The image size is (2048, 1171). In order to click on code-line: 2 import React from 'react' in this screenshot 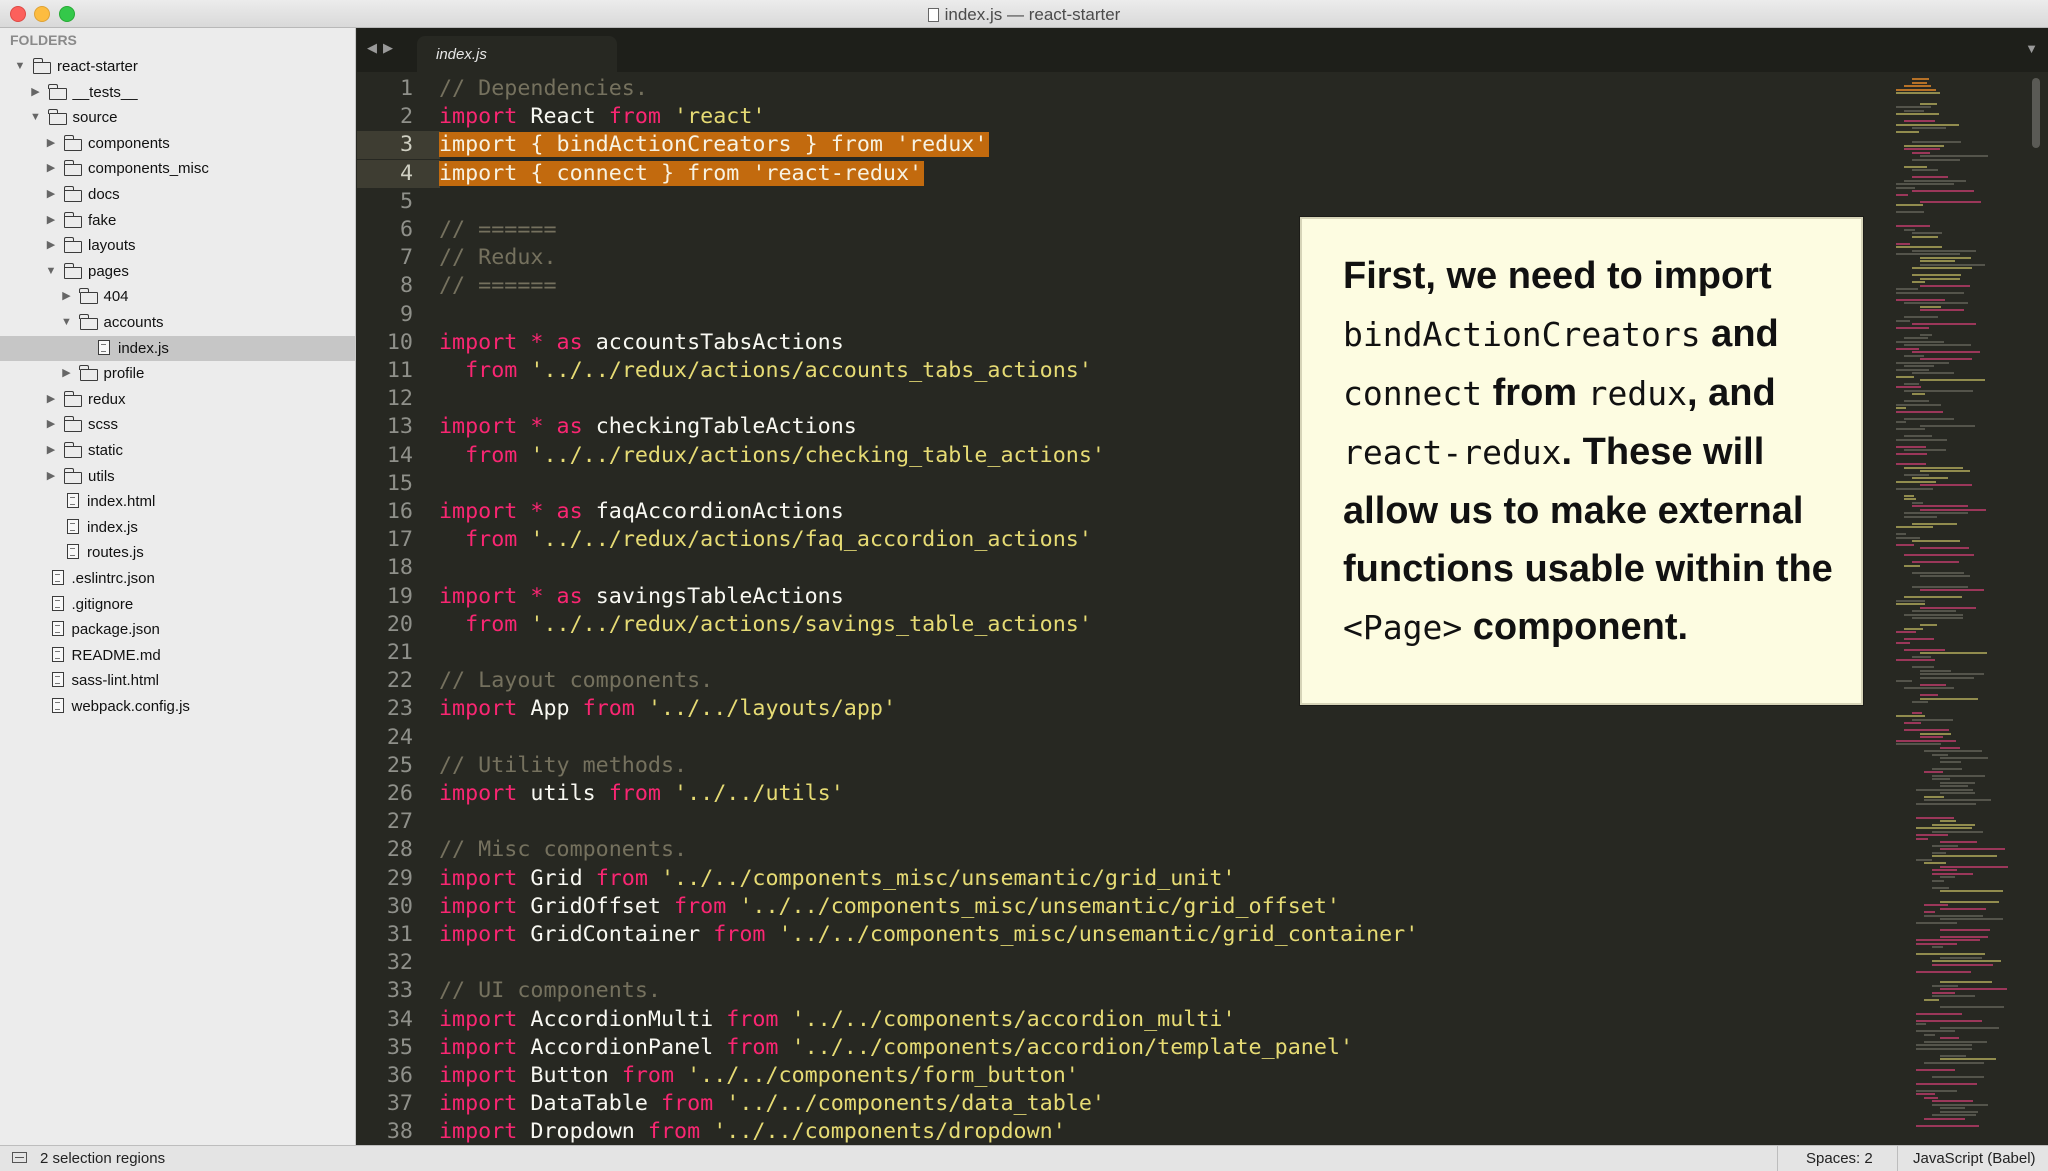, I will do `click(1124, 117)`.